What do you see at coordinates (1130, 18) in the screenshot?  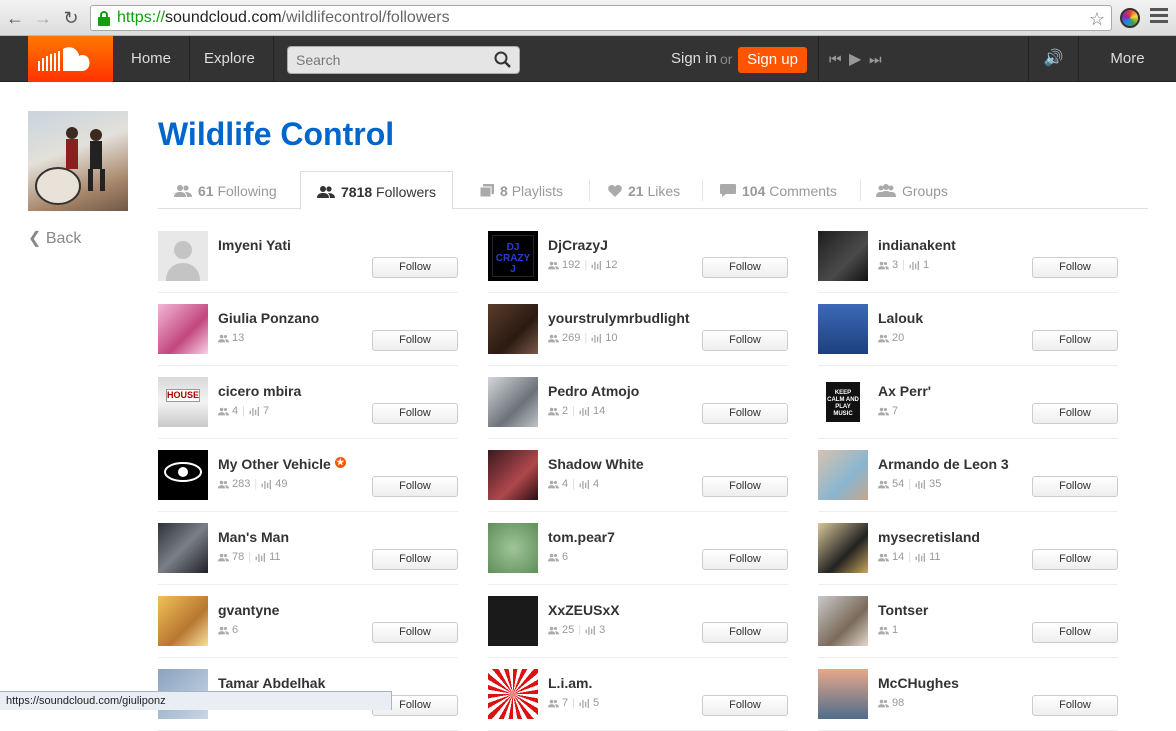 I see `extension-icon` at bounding box center [1130, 18].